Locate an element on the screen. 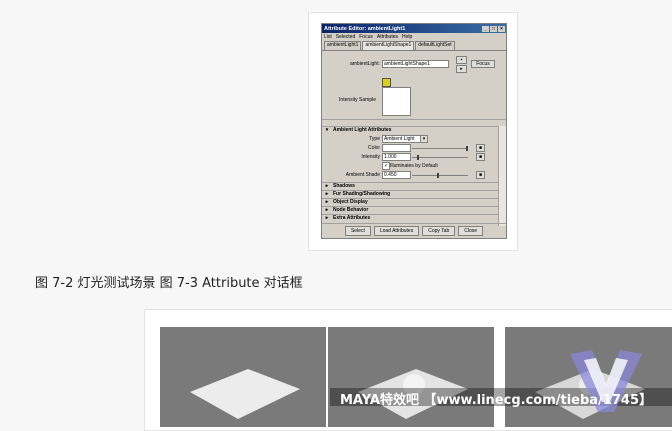 This screenshot has height=431, width=672. section-title: Fur Shading/Shadowing is located at coordinates (362, 194).